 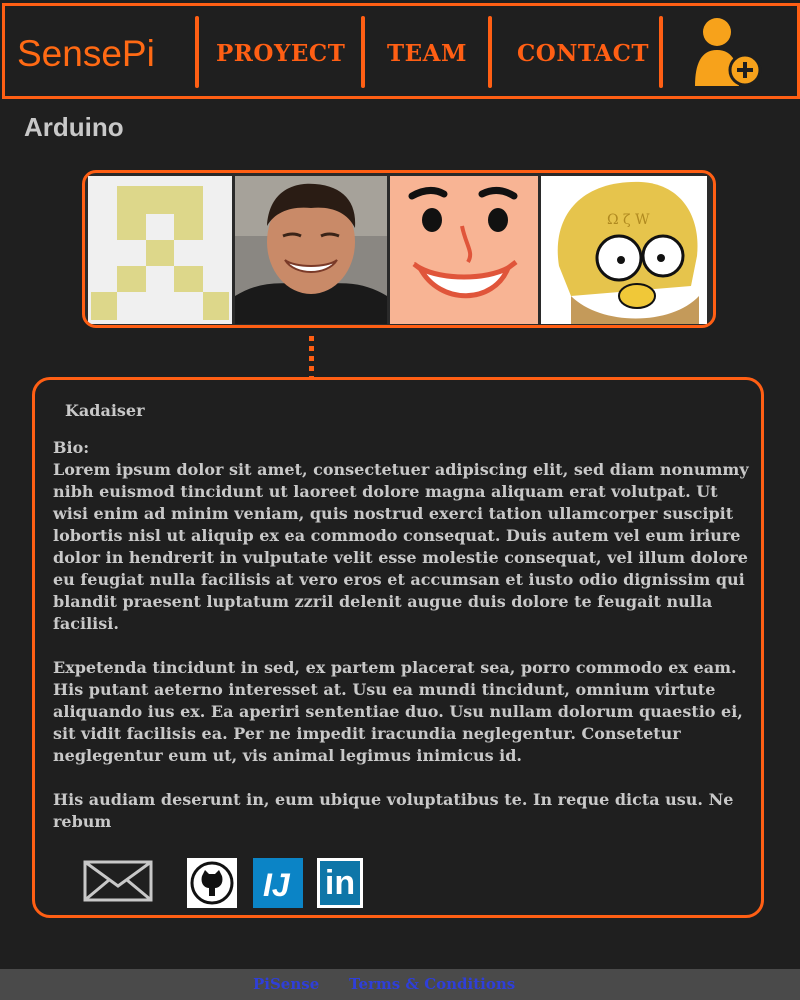 What do you see at coordinates (71, 447) in the screenshot?
I see `bio-label: Bio:` at bounding box center [71, 447].